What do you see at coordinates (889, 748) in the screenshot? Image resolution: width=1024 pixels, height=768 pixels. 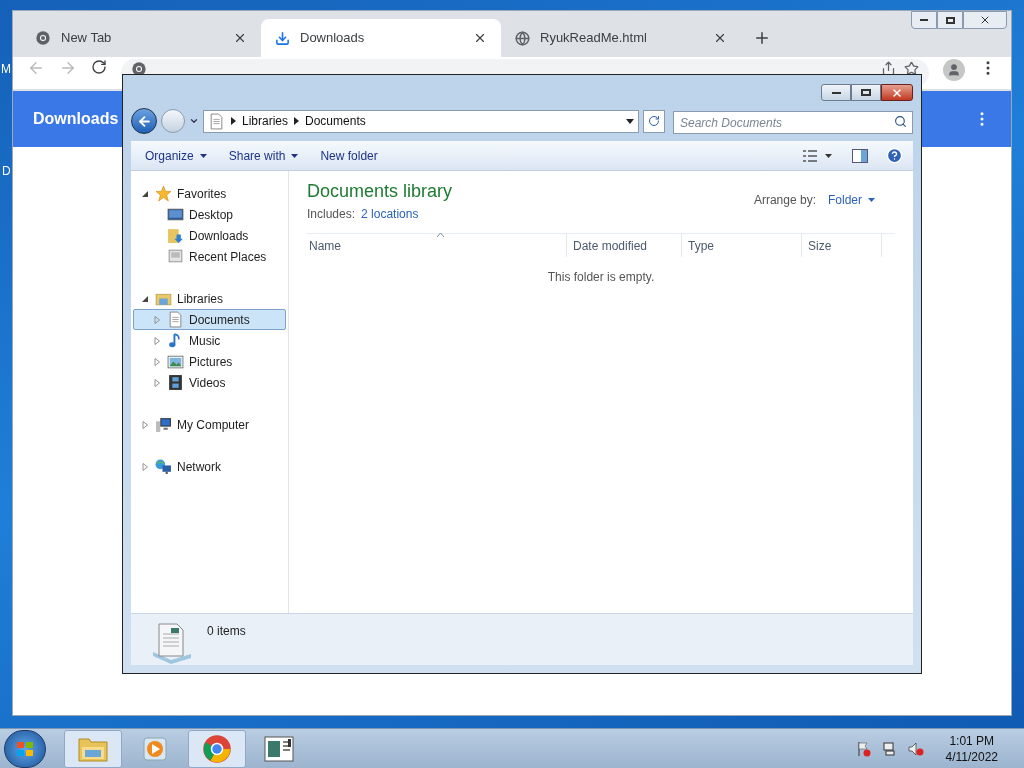 I see `network-status-icon` at bounding box center [889, 748].